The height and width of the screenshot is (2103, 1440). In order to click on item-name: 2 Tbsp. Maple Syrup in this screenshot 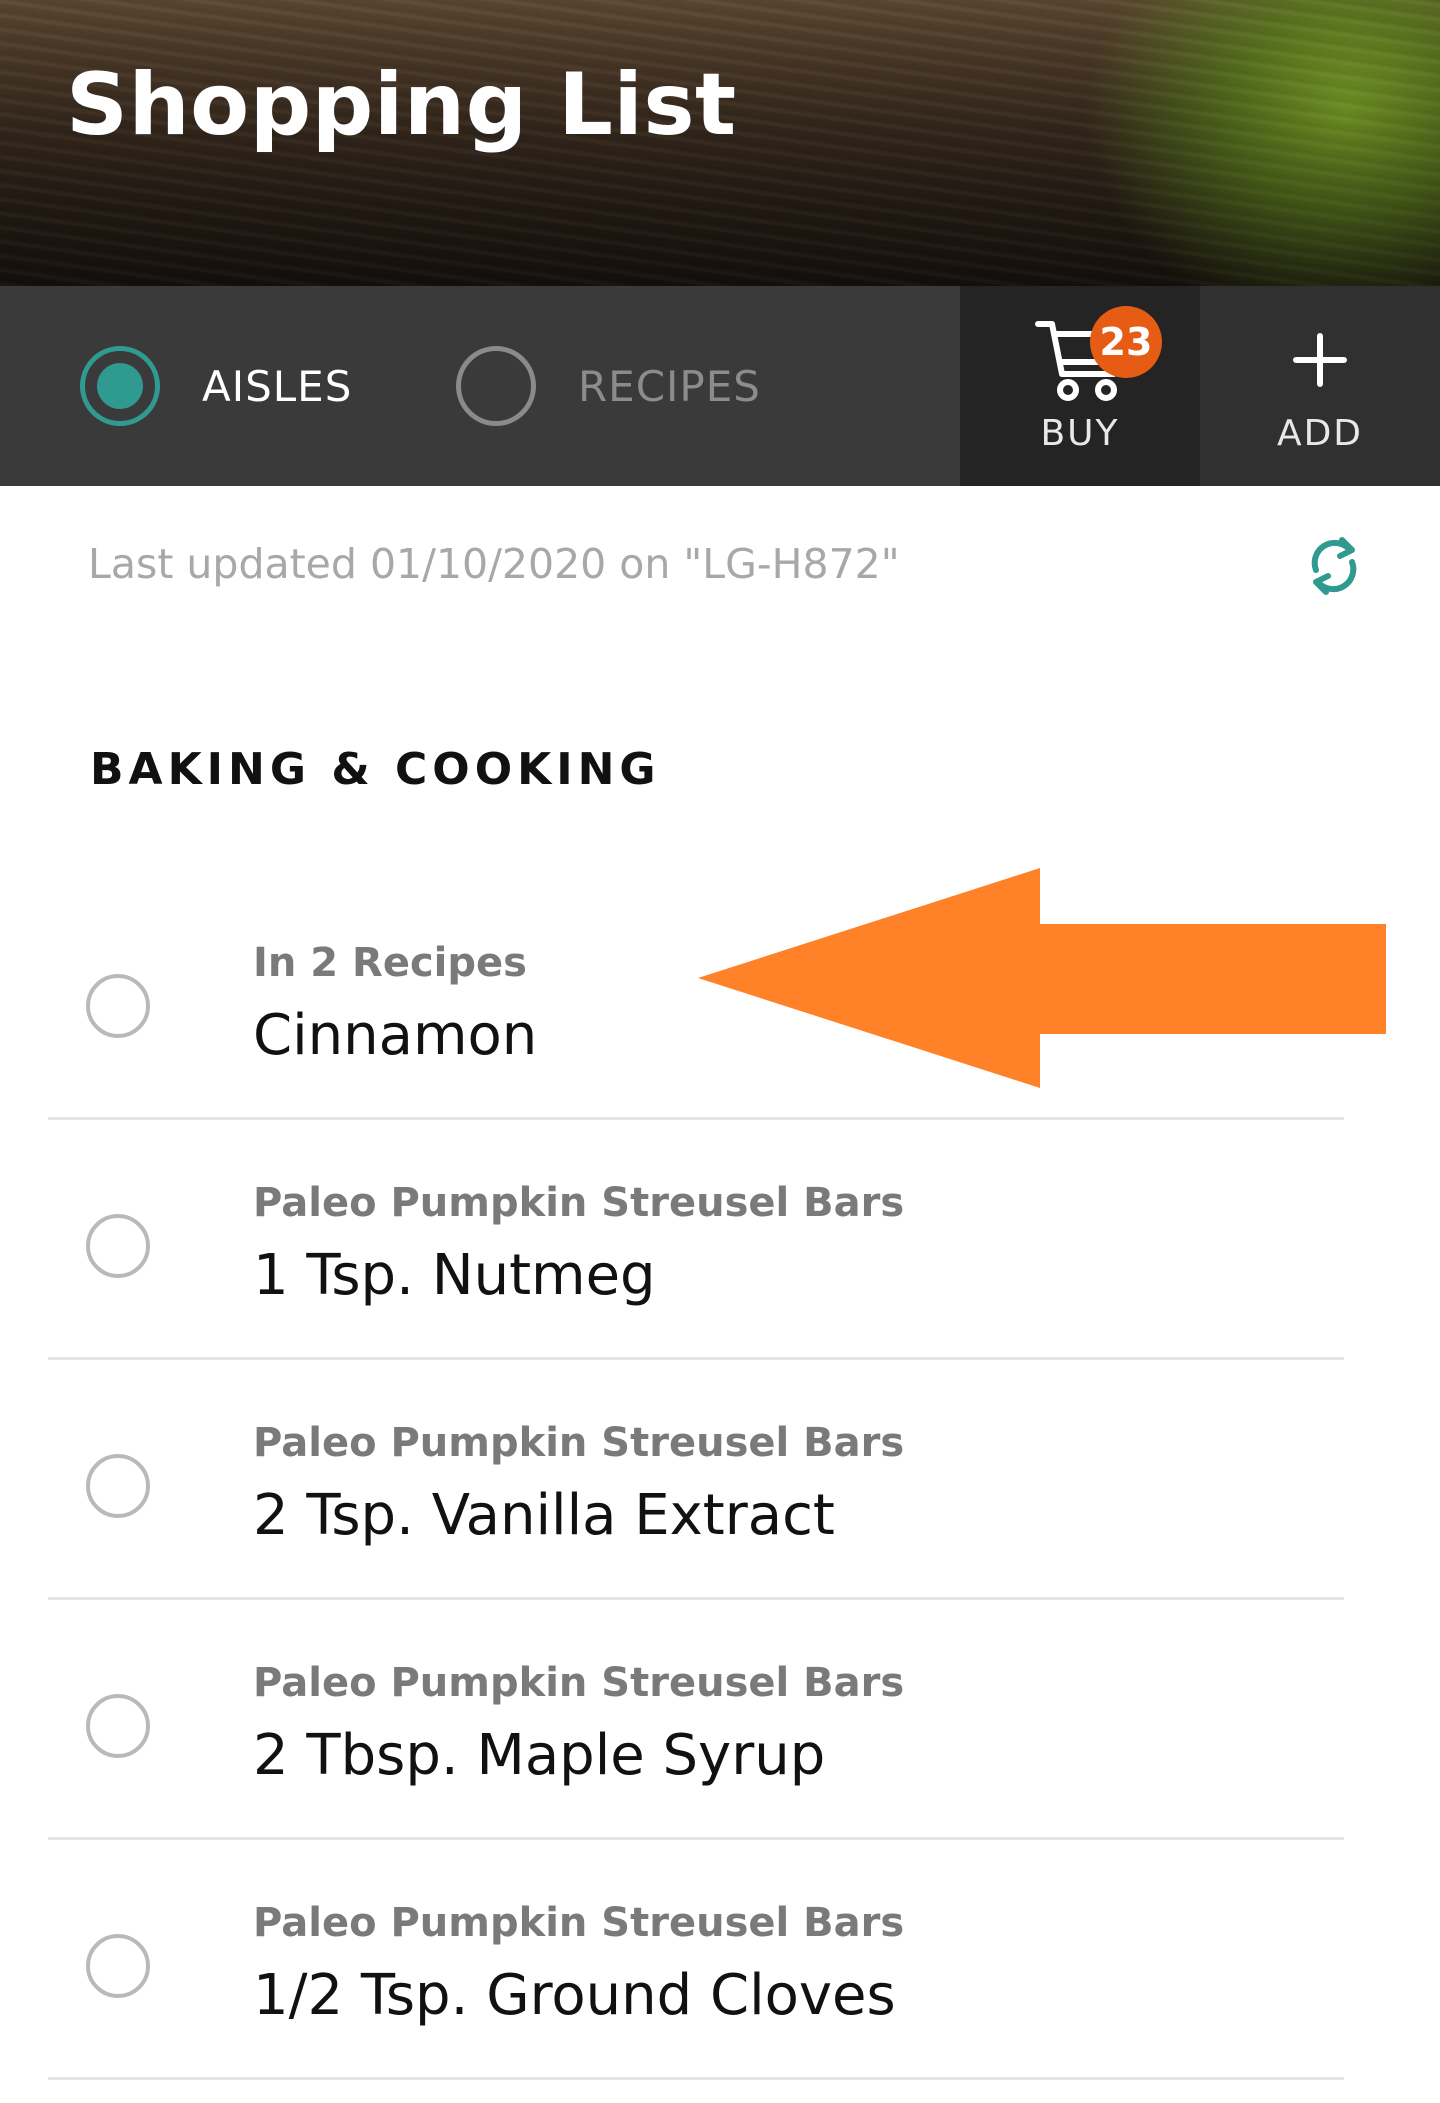, I will do `click(539, 1755)`.